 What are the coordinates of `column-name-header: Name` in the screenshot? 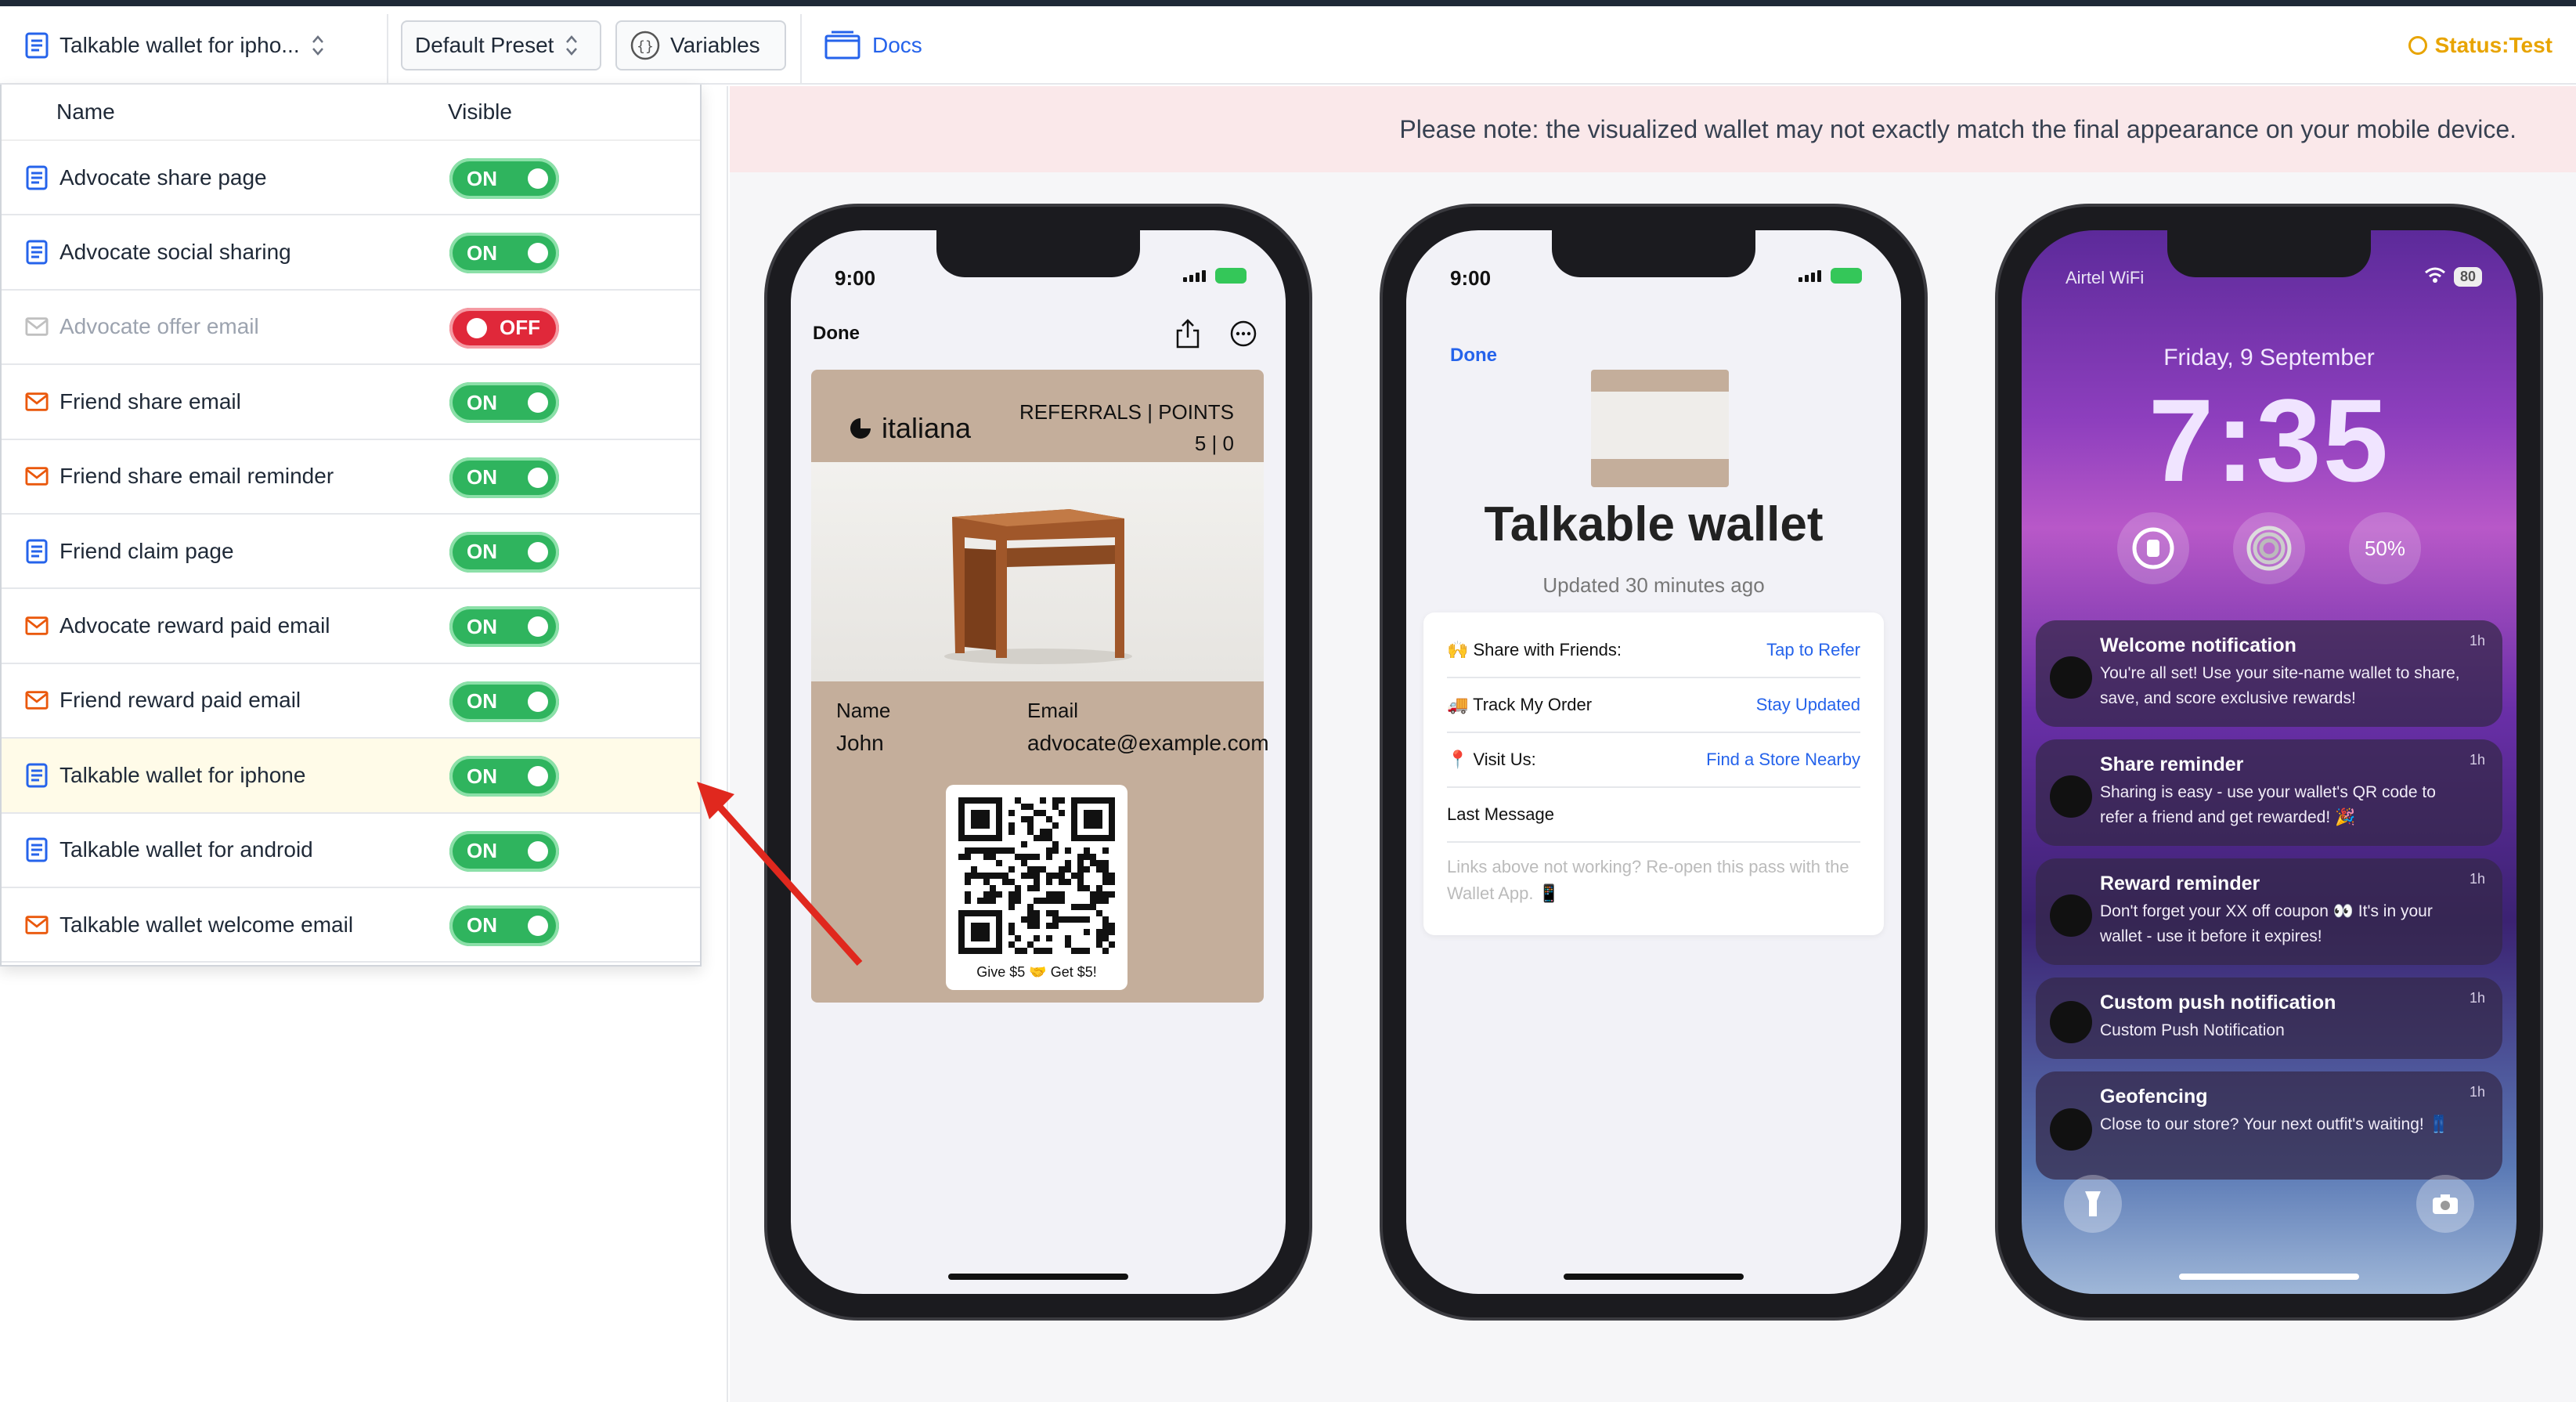 It's located at (85, 111).